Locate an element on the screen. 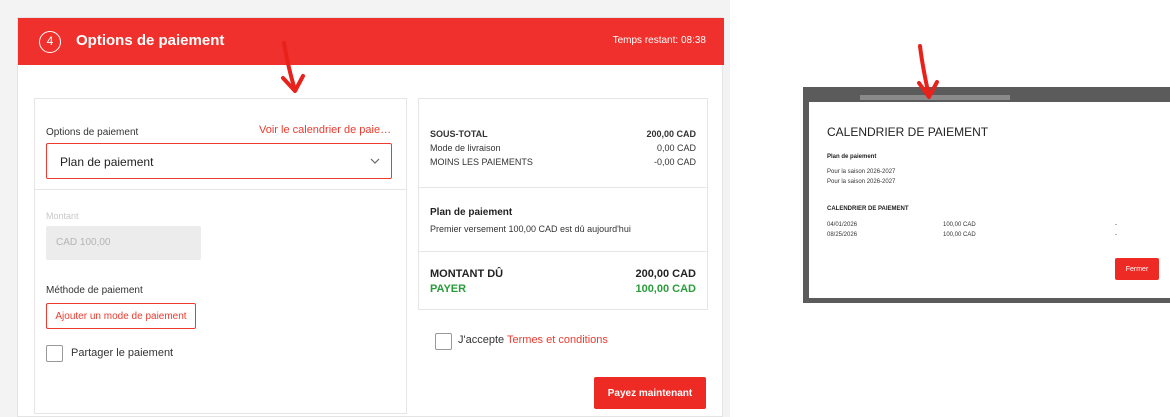 This screenshot has height=417, width=1170. pay-value: 100,00 CAD is located at coordinates (665, 289).